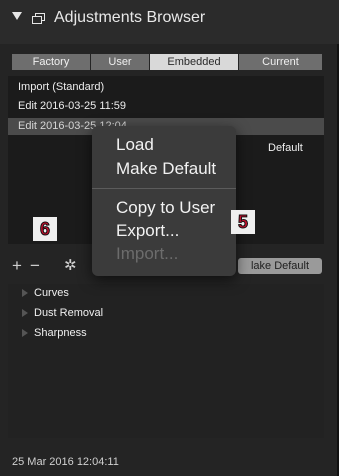 The height and width of the screenshot is (476, 339). What do you see at coordinates (165, 208) in the screenshot?
I see `menu-item-copy-to-user: Copy to User` at bounding box center [165, 208].